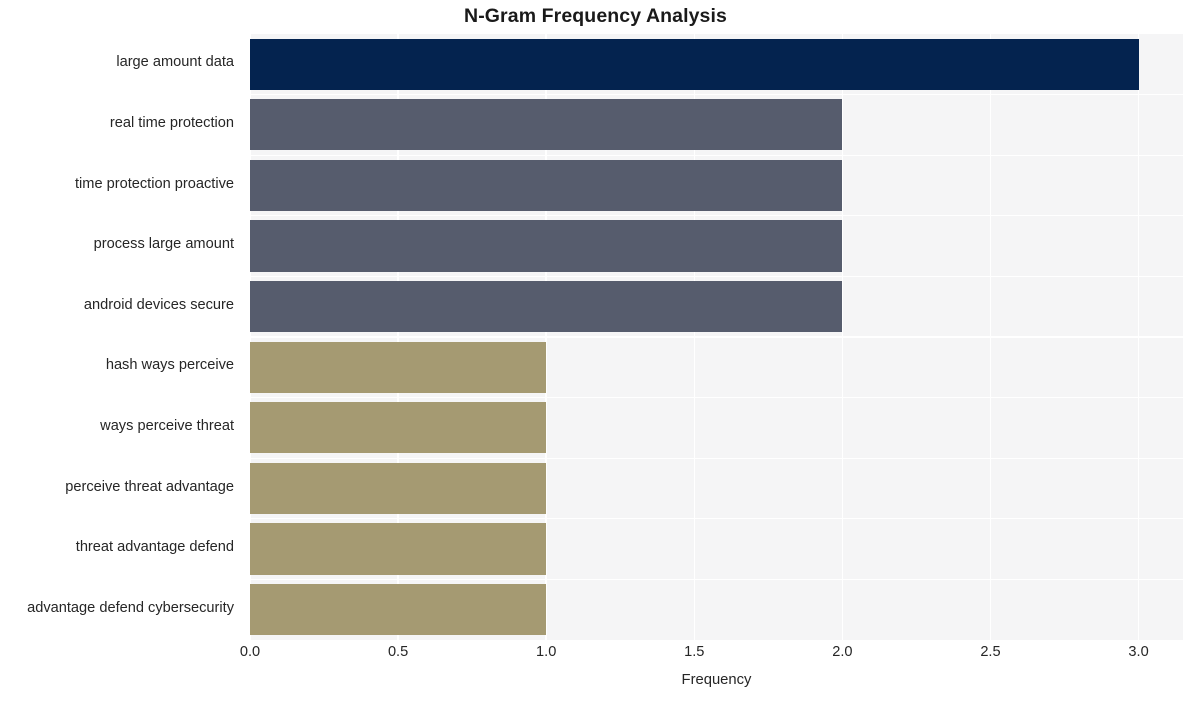  Describe the element at coordinates (158, 304) in the screenshot. I see `y-axis-tick-label: android devices secure` at that location.